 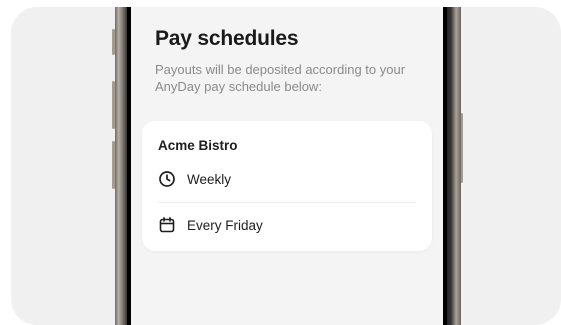 I want to click on row-divider, so click(x=287, y=202).